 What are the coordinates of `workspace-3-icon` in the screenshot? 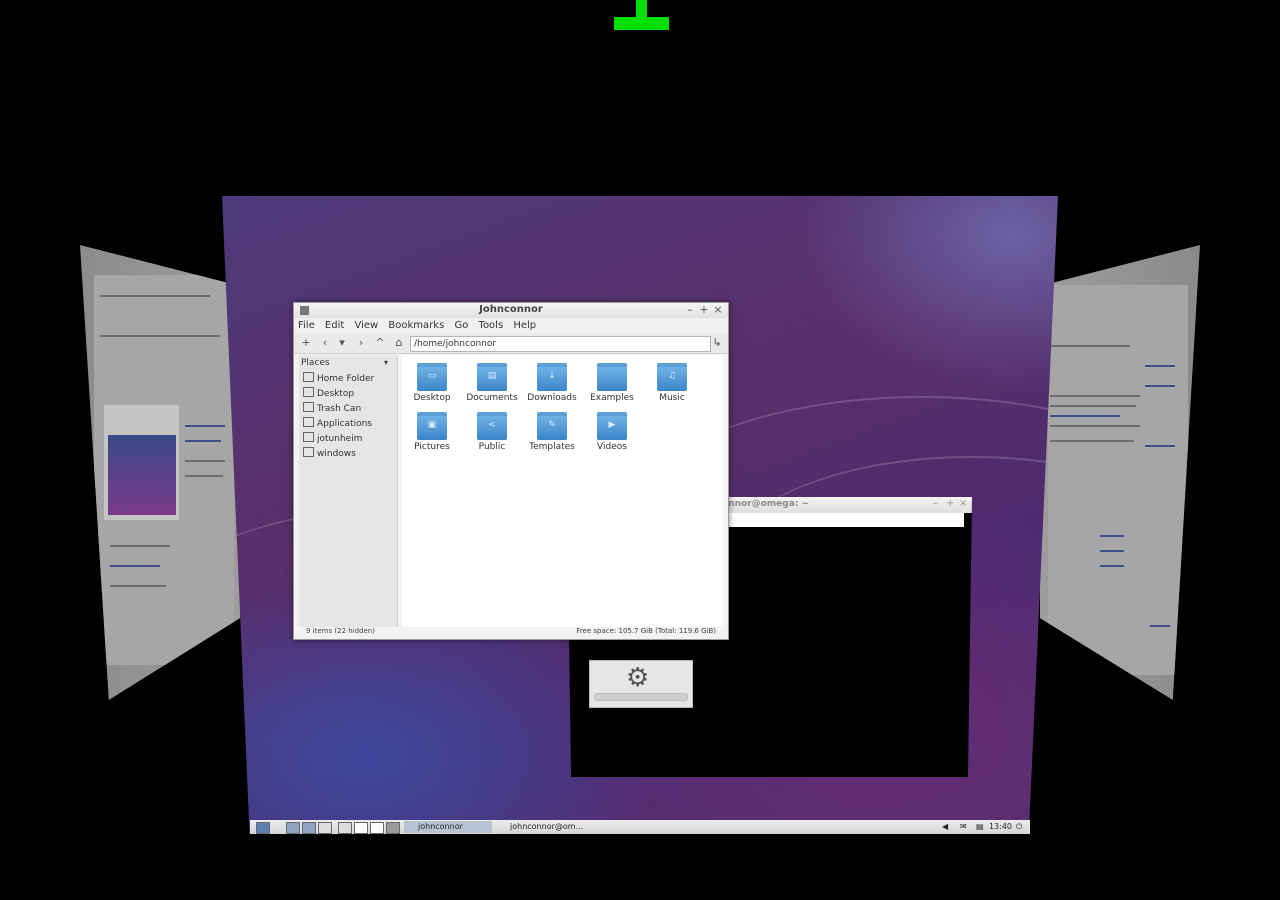 It's located at (393, 828).